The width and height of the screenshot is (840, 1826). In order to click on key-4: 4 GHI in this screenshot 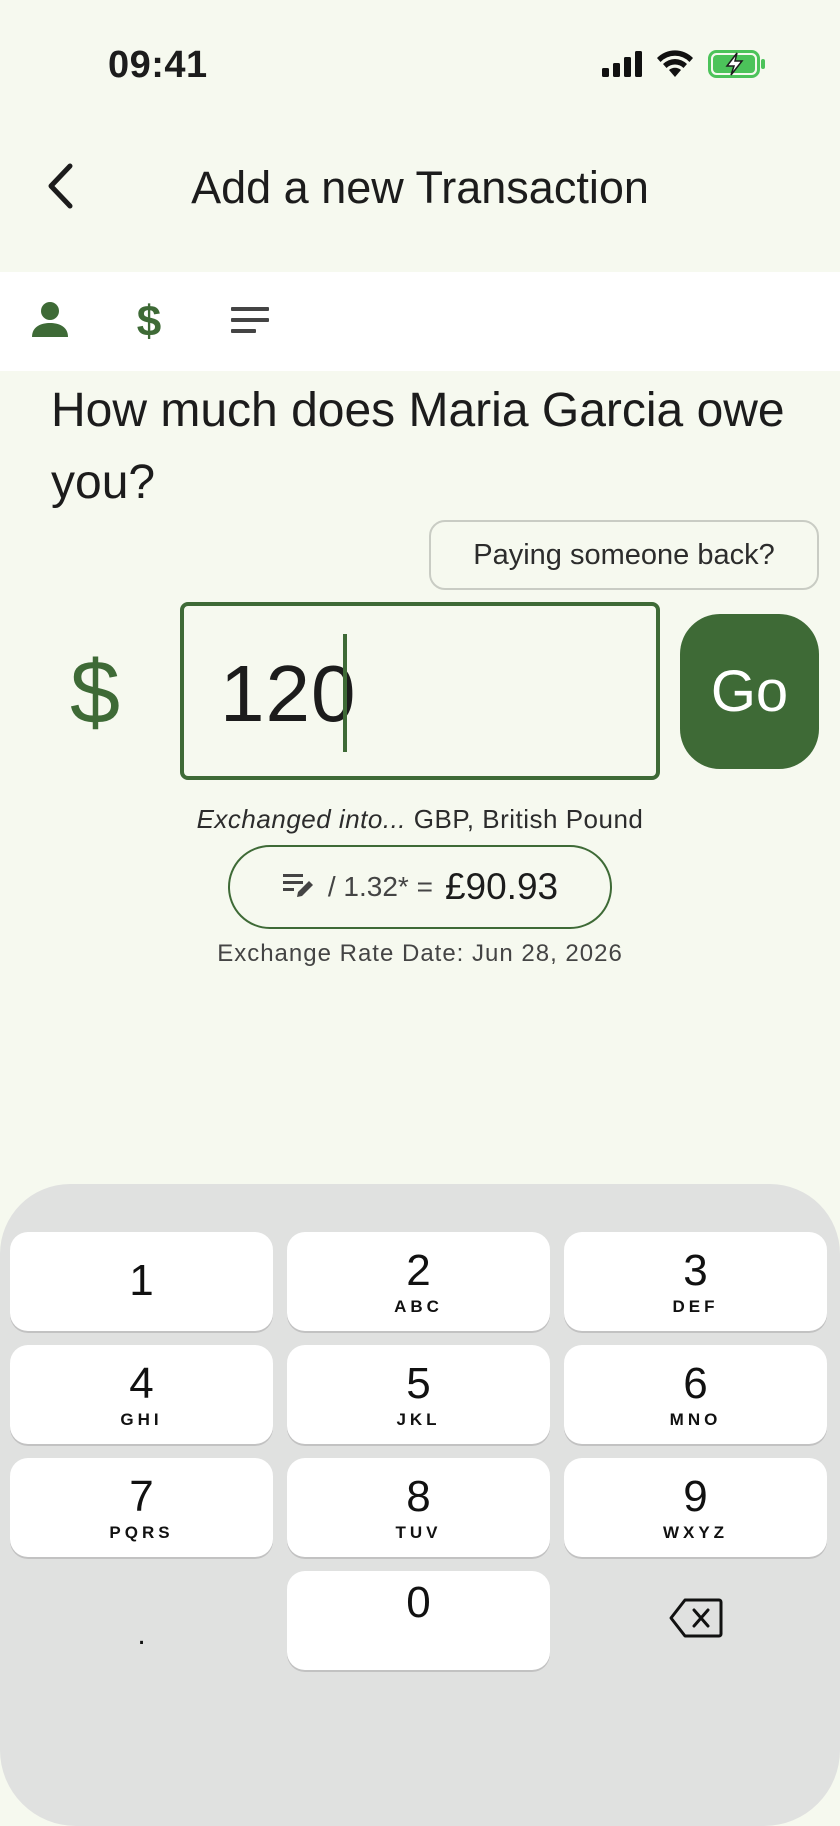, I will do `click(141, 1394)`.